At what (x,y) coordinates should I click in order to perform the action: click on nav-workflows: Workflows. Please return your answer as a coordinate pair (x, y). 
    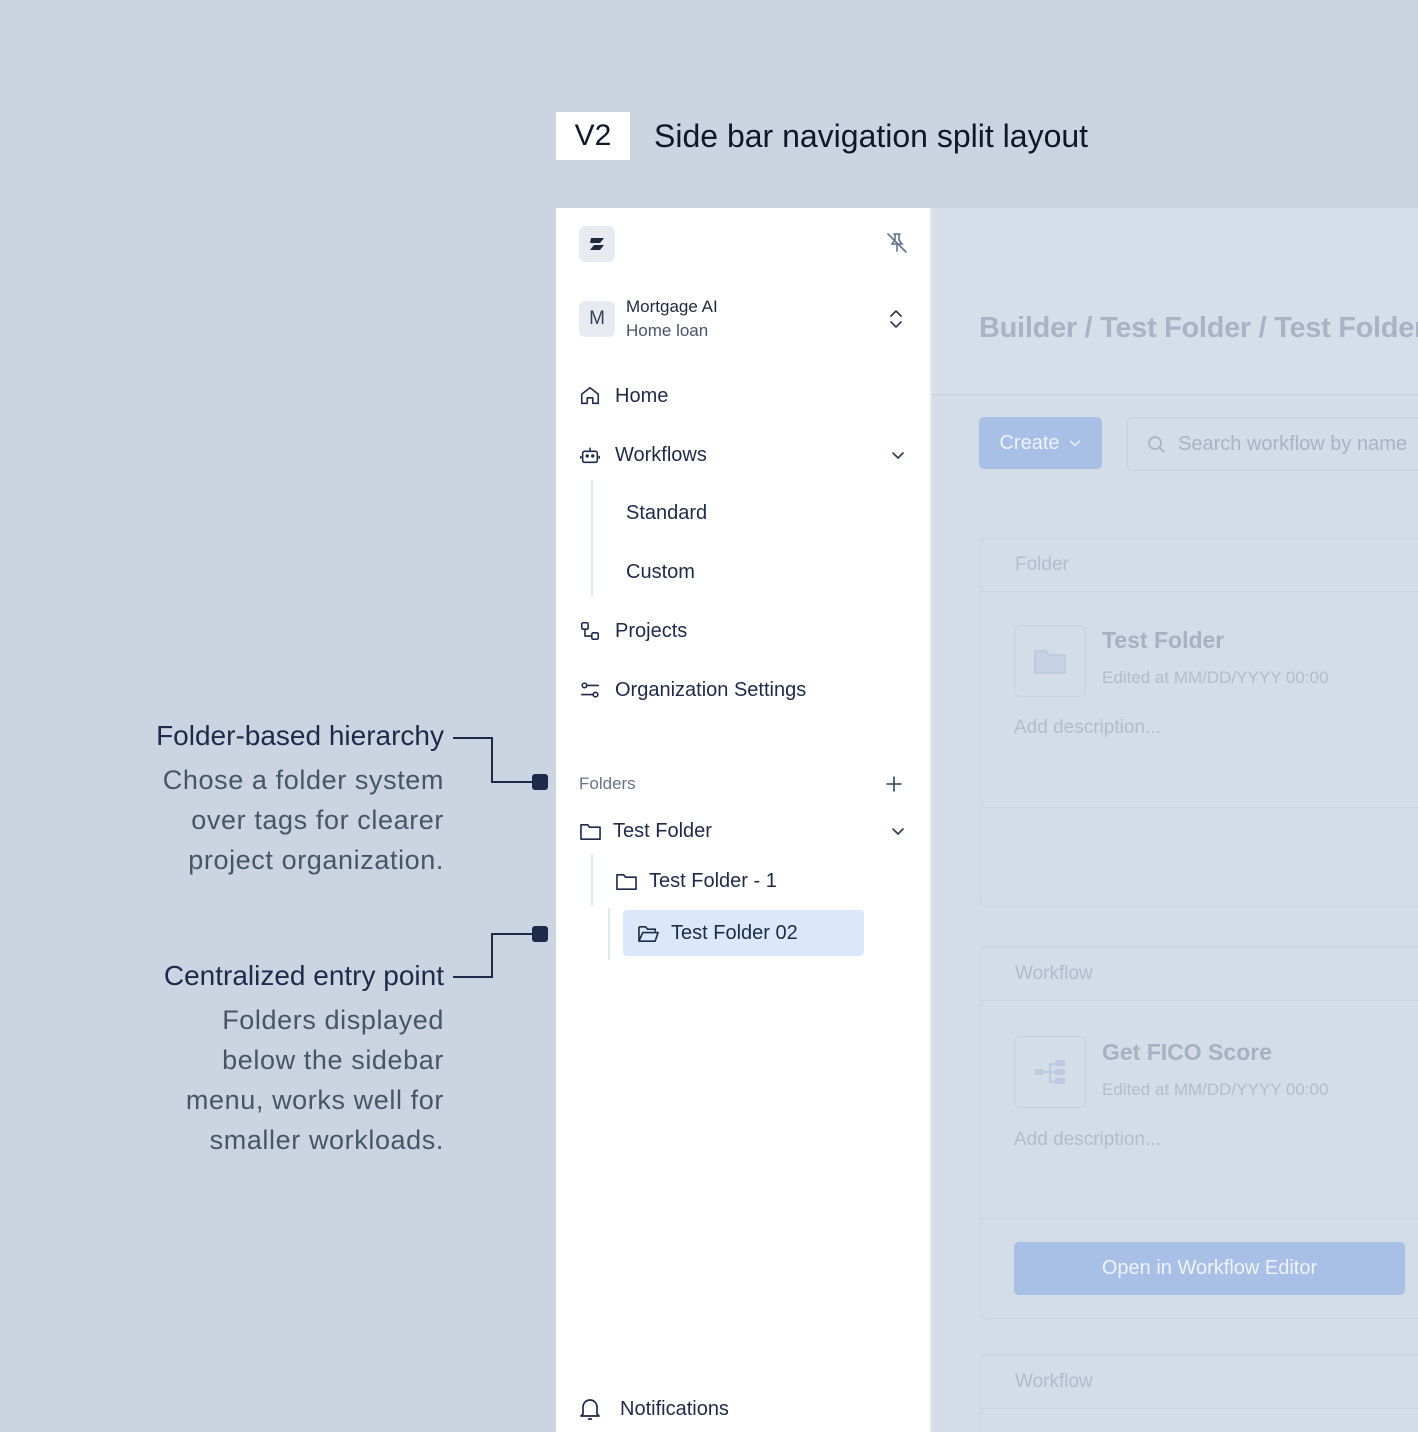
    Looking at the image, I should click on (743, 455).